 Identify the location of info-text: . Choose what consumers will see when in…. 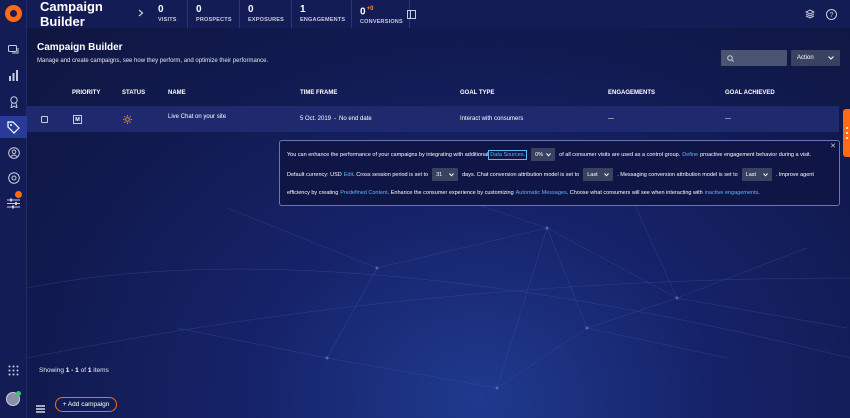
(634, 193).